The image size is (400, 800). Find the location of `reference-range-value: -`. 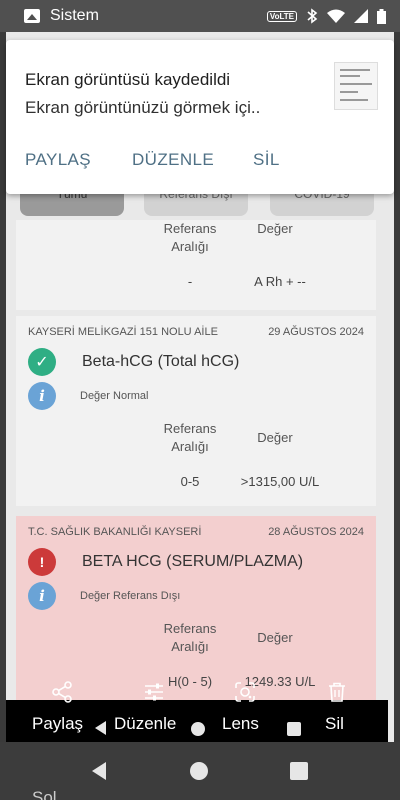

reference-range-value: - is located at coordinates (190, 281).